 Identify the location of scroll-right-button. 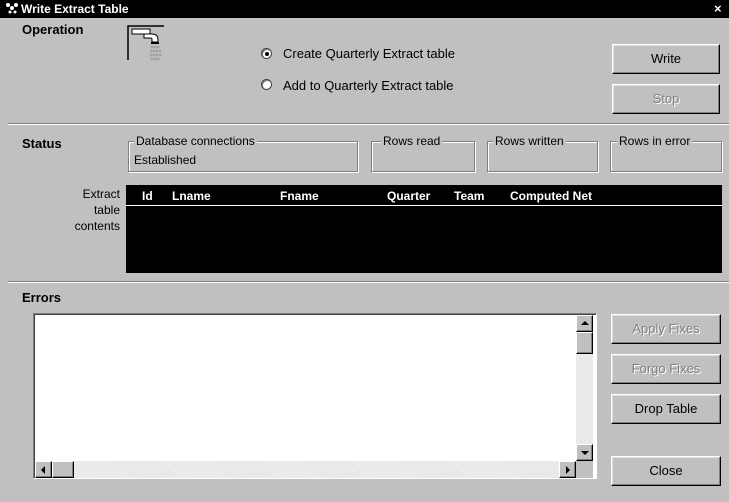
(567, 469).